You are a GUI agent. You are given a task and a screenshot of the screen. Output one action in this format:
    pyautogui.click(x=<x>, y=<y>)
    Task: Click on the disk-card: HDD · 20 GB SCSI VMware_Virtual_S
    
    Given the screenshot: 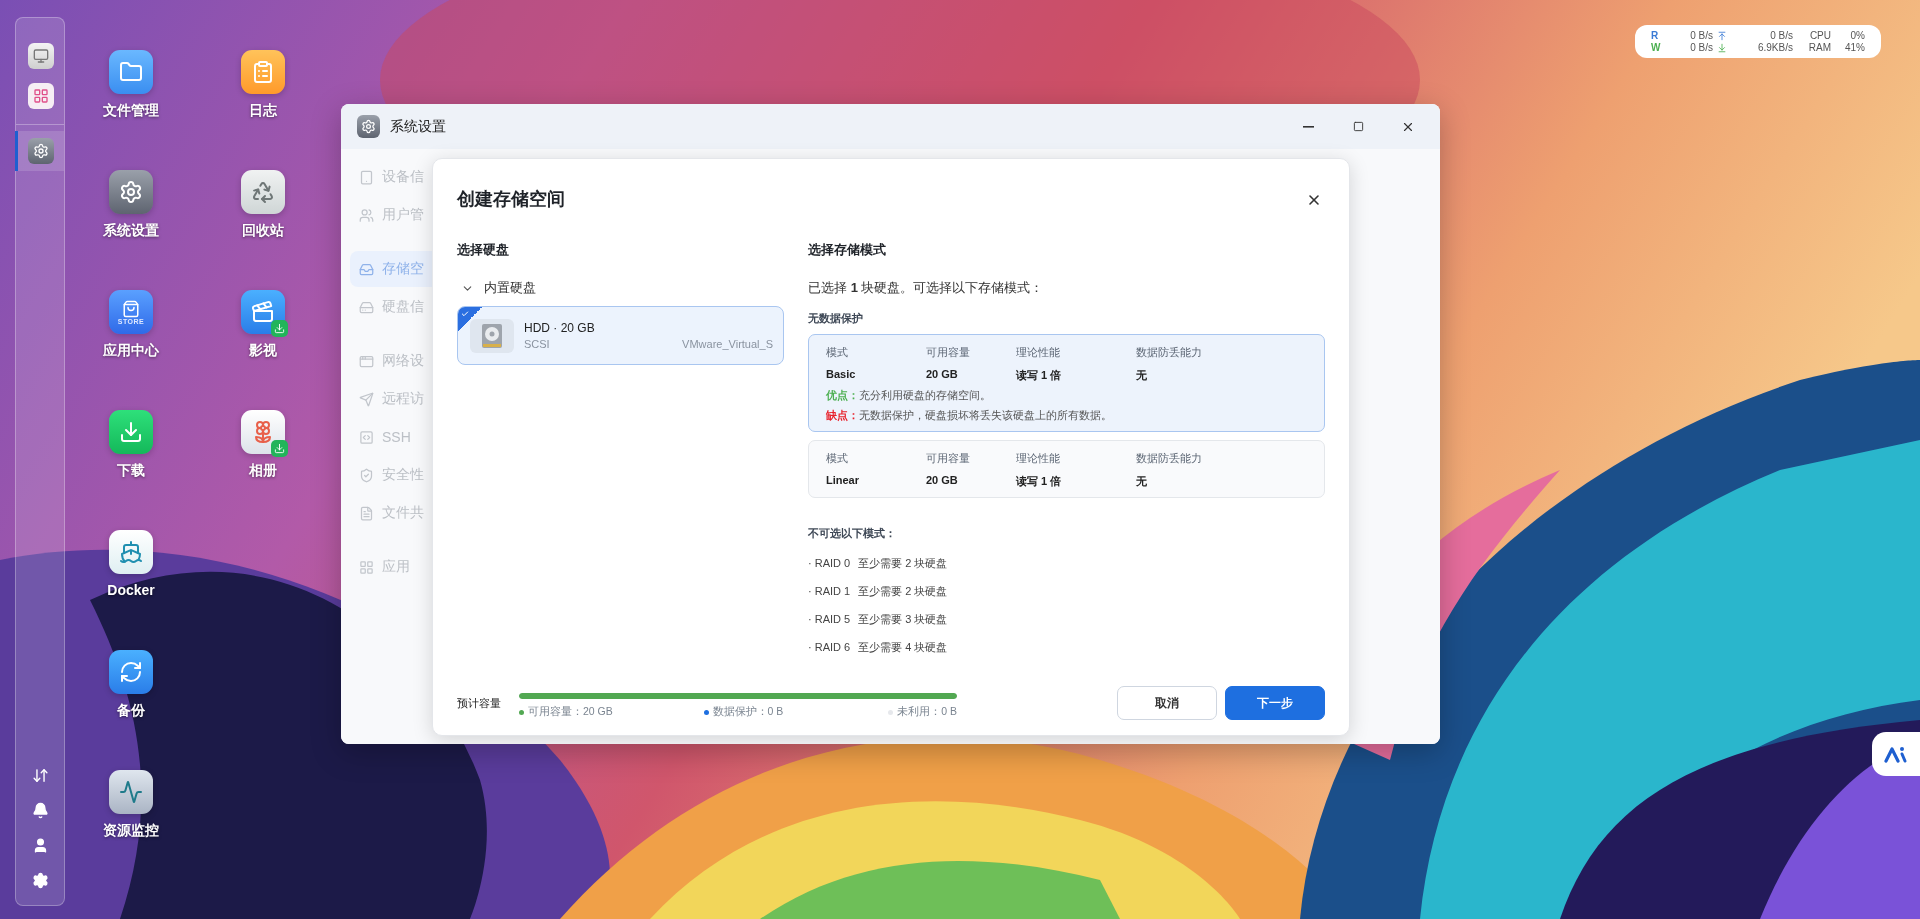 What is the action you would take?
    pyautogui.click(x=620, y=335)
    